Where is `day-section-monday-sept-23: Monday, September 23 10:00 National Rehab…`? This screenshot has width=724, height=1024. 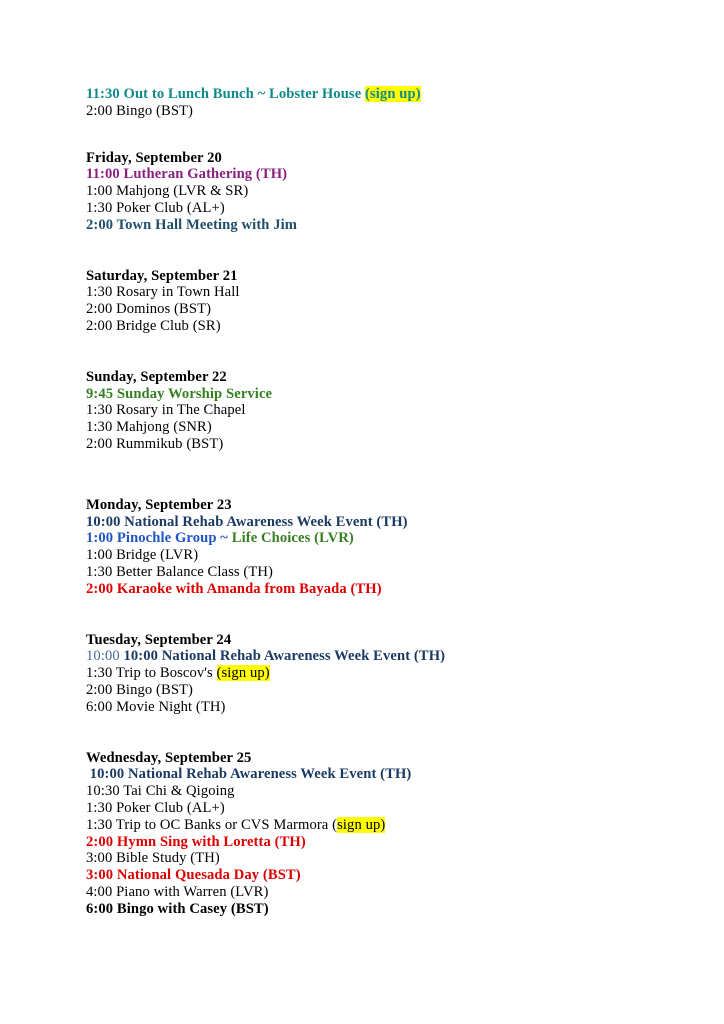
day-section-monday-sept-23: Monday, September 23 10:00 National Rehab… is located at coordinates (405, 547).